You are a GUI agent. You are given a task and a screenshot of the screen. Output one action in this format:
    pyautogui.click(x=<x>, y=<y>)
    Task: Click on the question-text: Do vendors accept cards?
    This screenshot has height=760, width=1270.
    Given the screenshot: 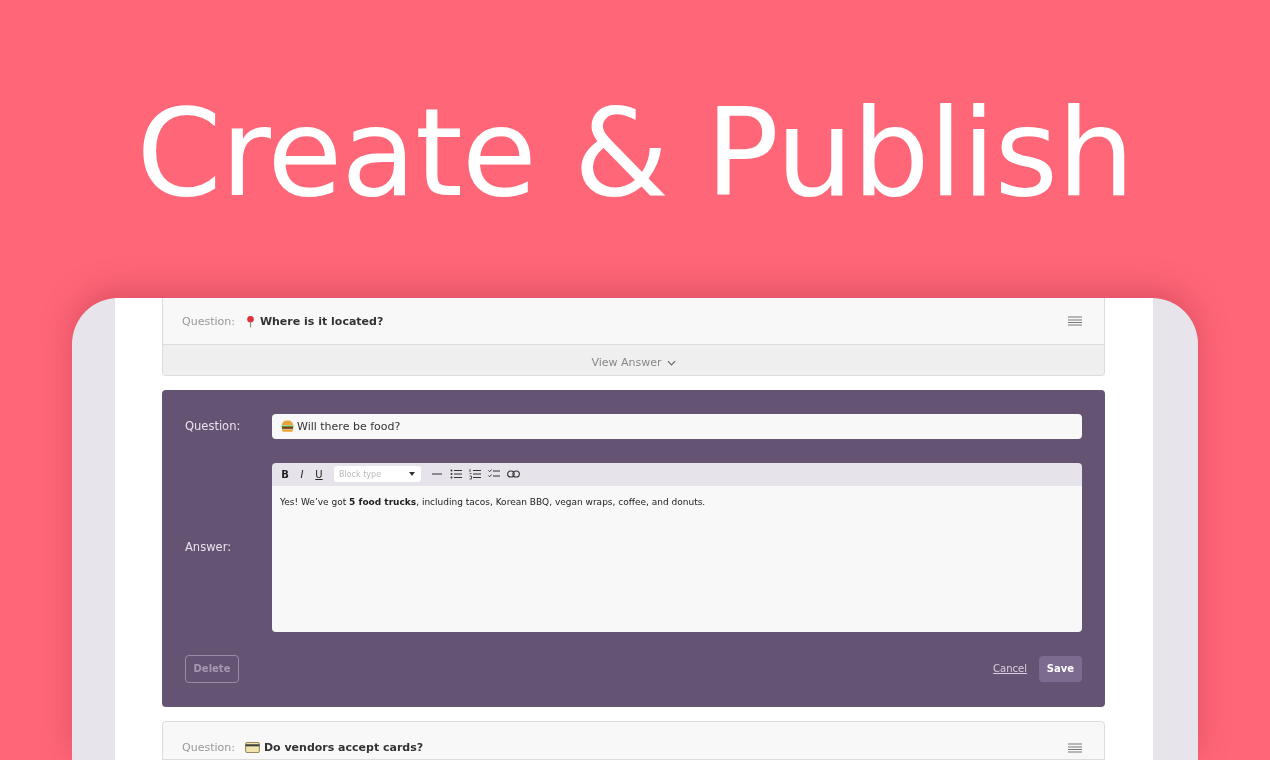 What is the action you would take?
    pyautogui.click(x=343, y=748)
    